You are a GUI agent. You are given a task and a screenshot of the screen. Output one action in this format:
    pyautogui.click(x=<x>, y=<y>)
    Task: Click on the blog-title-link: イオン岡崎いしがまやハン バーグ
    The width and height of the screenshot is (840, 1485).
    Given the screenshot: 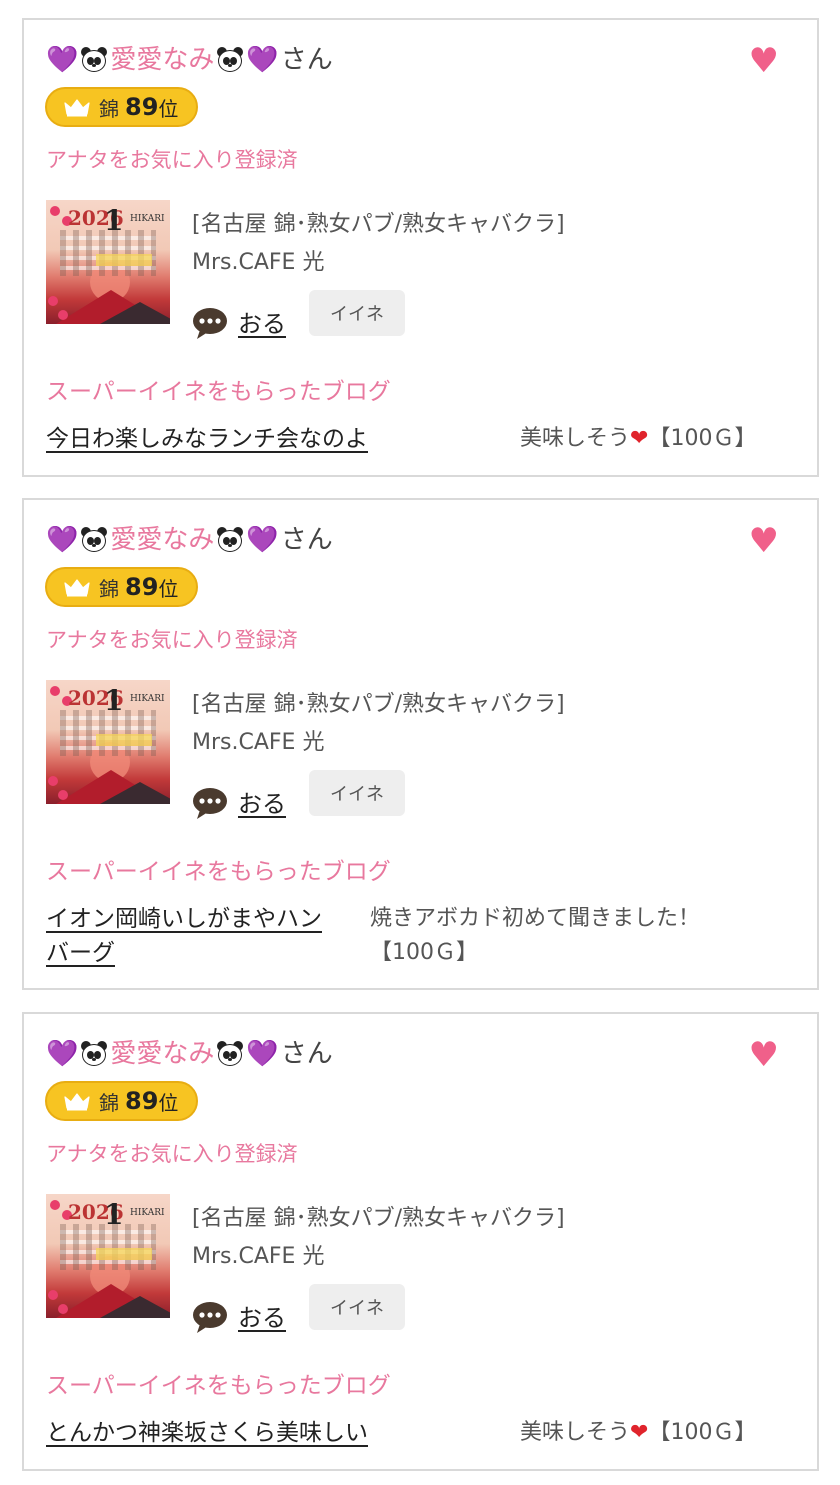 What is the action you would take?
    pyautogui.click(x=184, y=936)
    